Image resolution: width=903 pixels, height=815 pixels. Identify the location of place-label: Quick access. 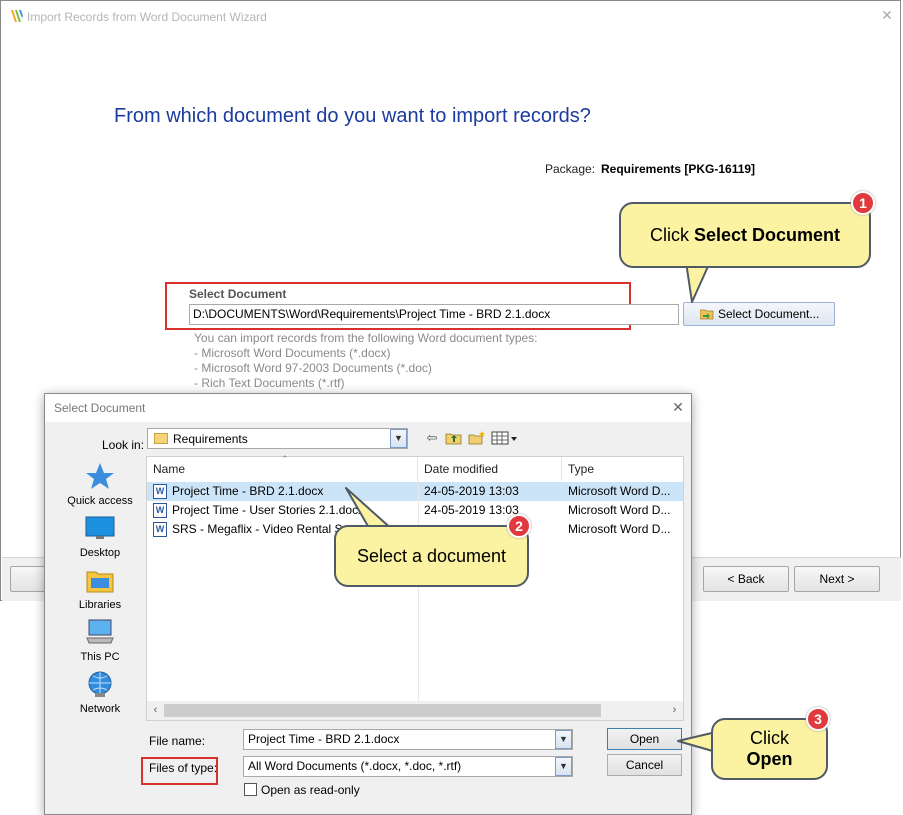
(100, 501).